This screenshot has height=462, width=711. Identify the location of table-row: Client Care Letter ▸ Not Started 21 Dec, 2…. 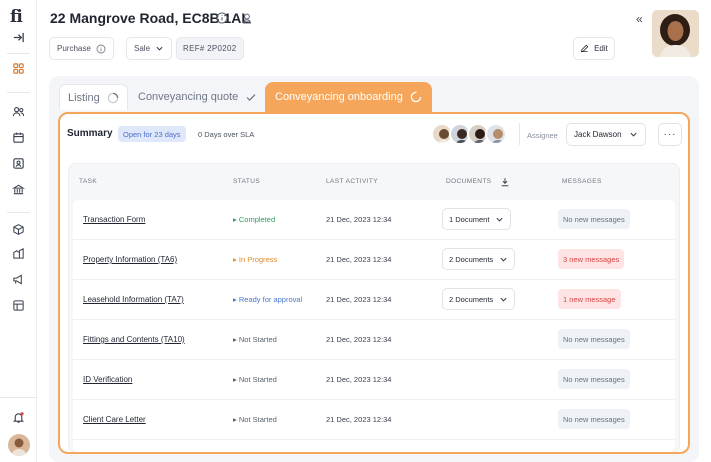
(374, 420).